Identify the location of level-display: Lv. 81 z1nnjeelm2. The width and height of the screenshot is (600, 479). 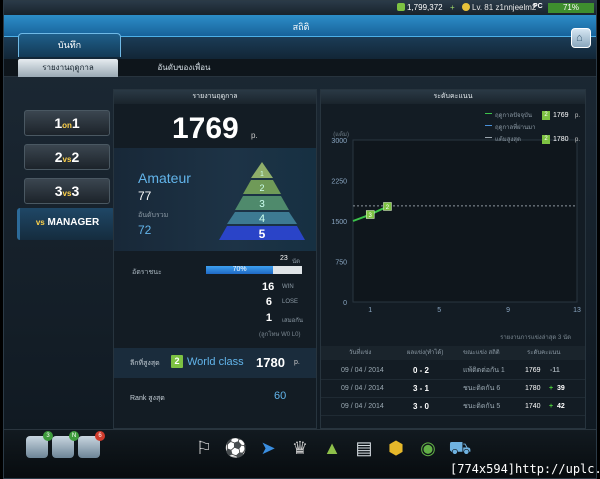
(499, 7).